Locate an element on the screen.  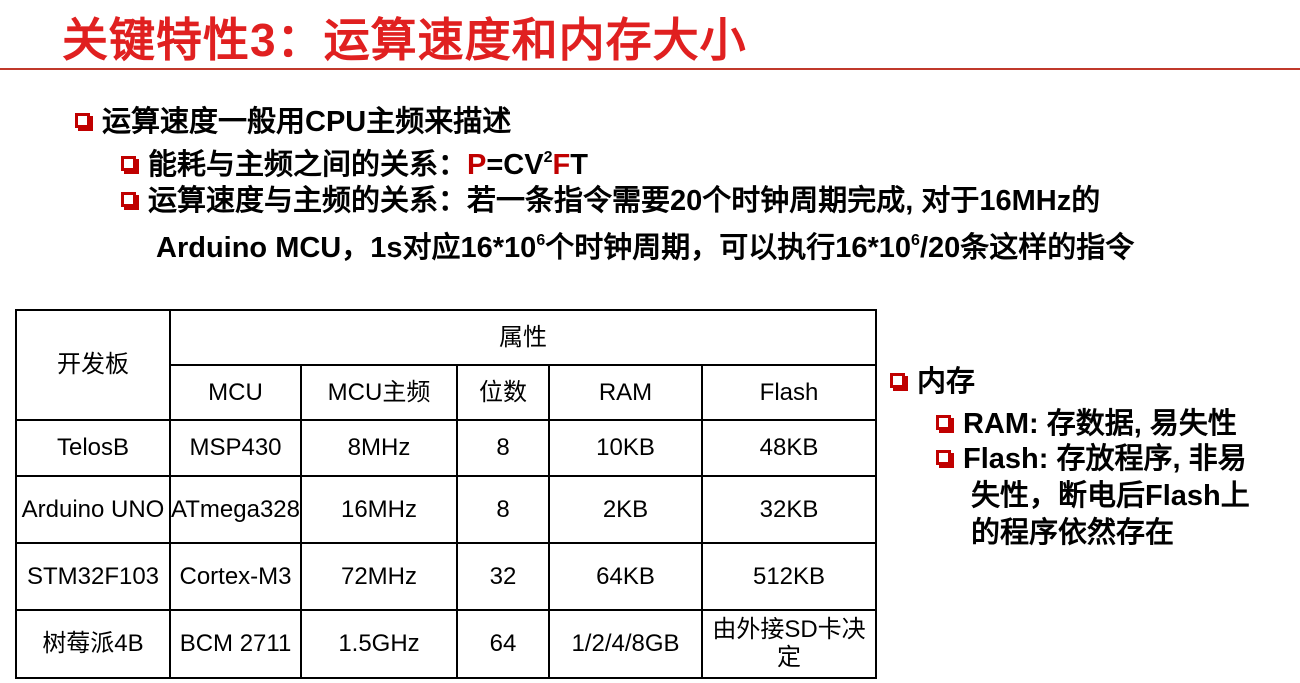
power-prefix: 能耗与主频之间的关系： is located at coordinates (308, 165).